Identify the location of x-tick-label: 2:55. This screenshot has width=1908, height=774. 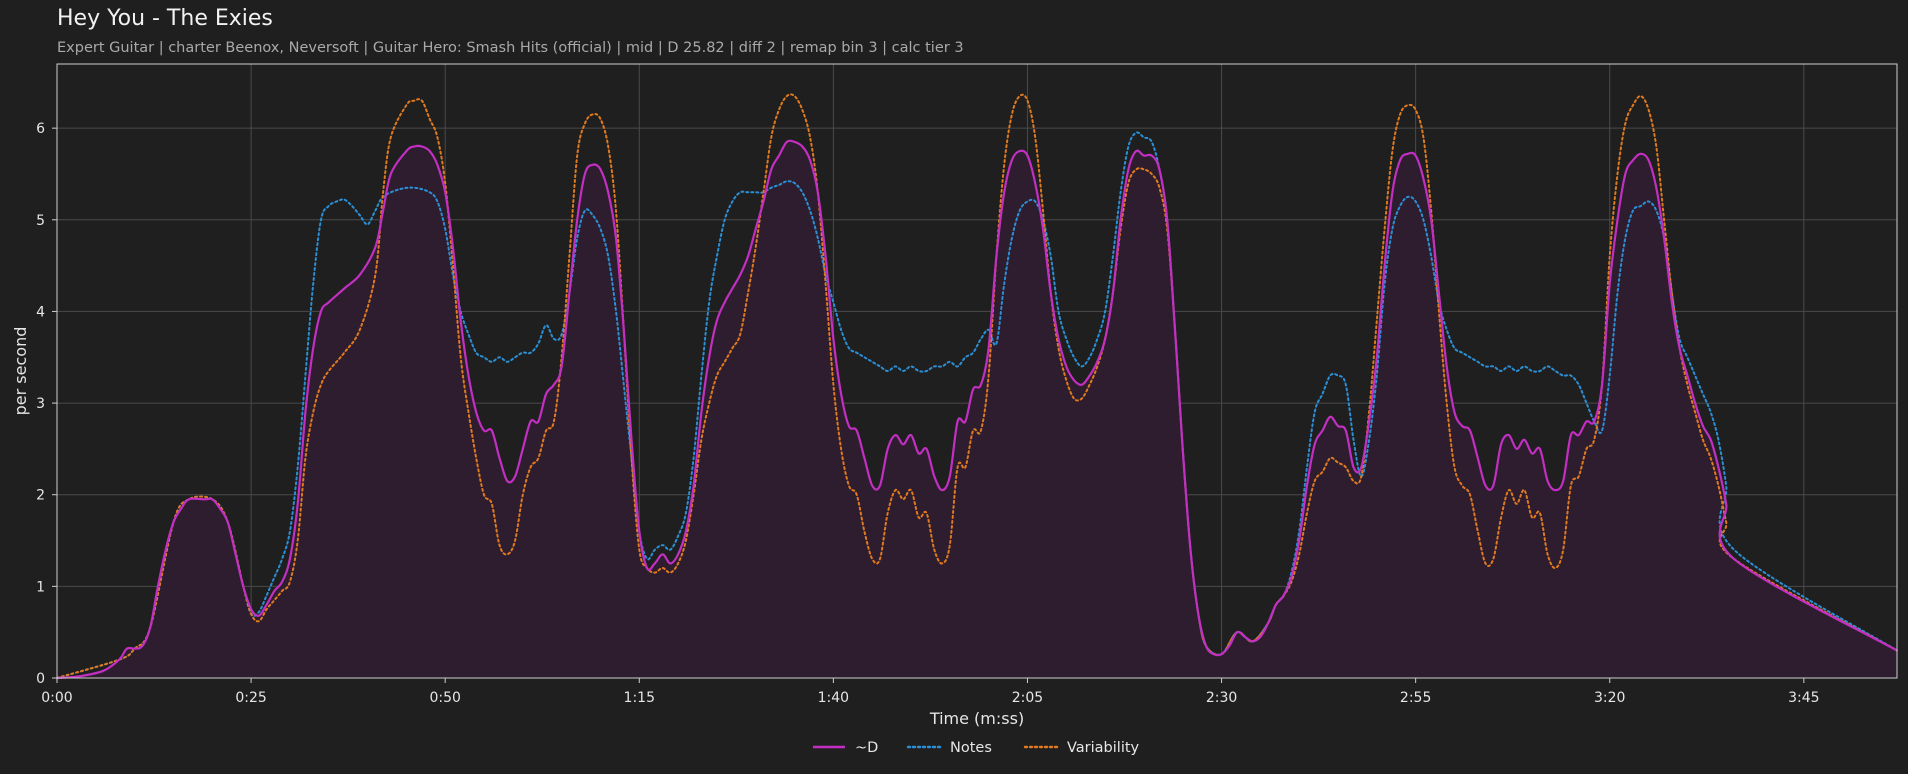
(1415, 698).